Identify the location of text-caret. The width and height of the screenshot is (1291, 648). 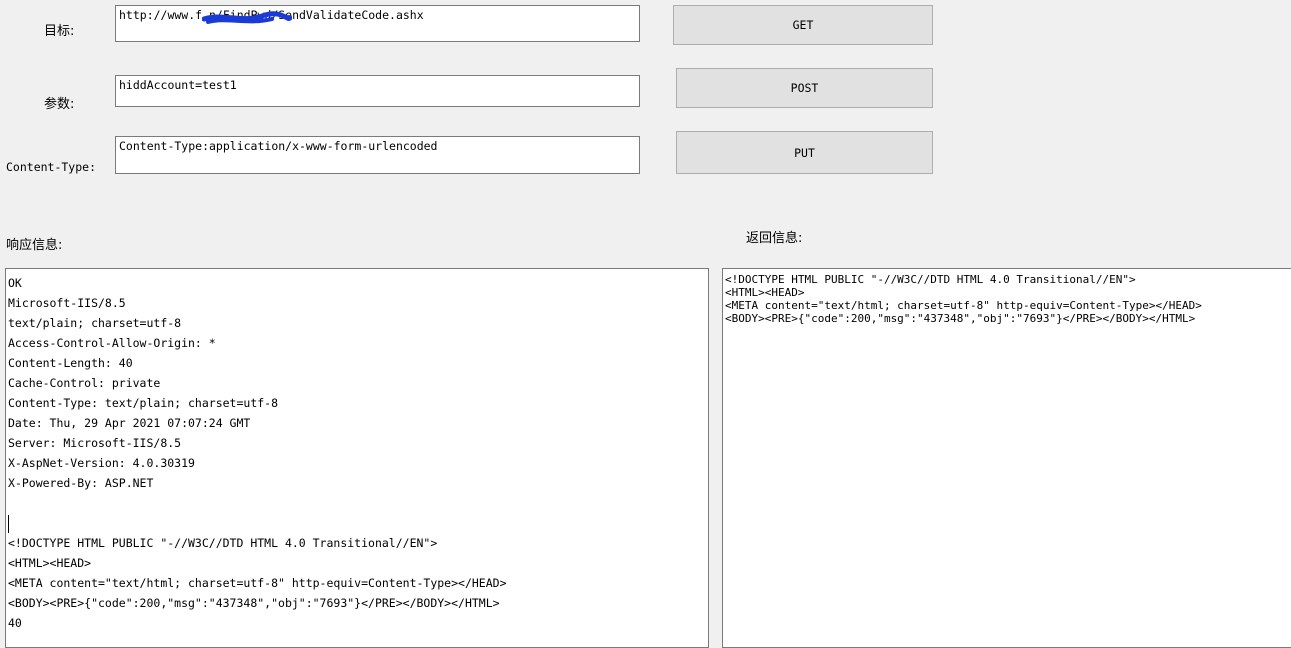
(8, 523).